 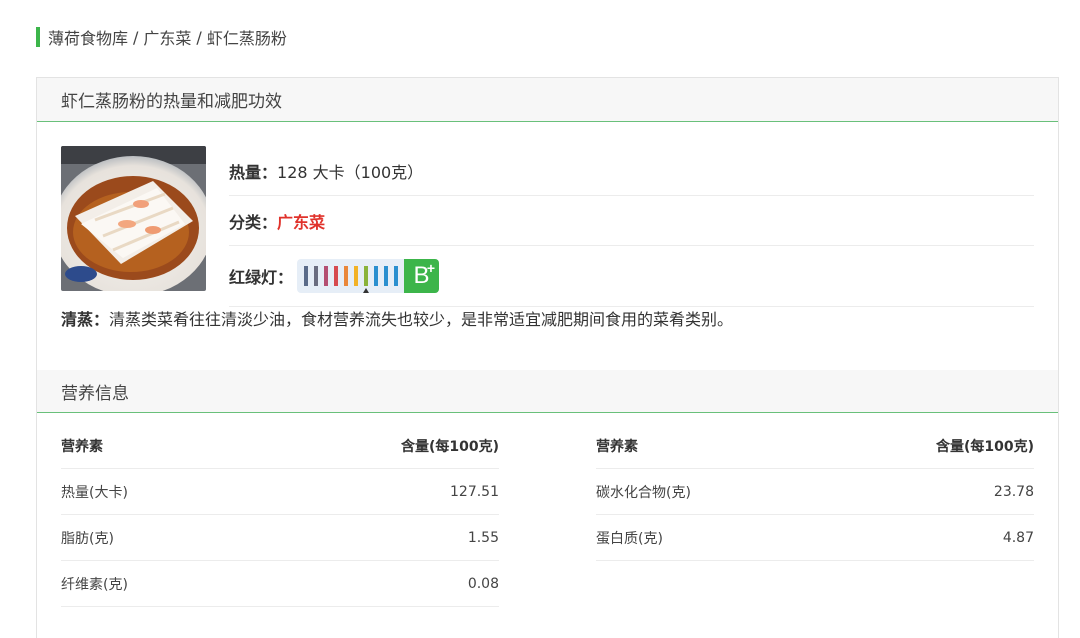 I want to click on nutrition-section-header: 营养信息, so click(x=547, y=391).